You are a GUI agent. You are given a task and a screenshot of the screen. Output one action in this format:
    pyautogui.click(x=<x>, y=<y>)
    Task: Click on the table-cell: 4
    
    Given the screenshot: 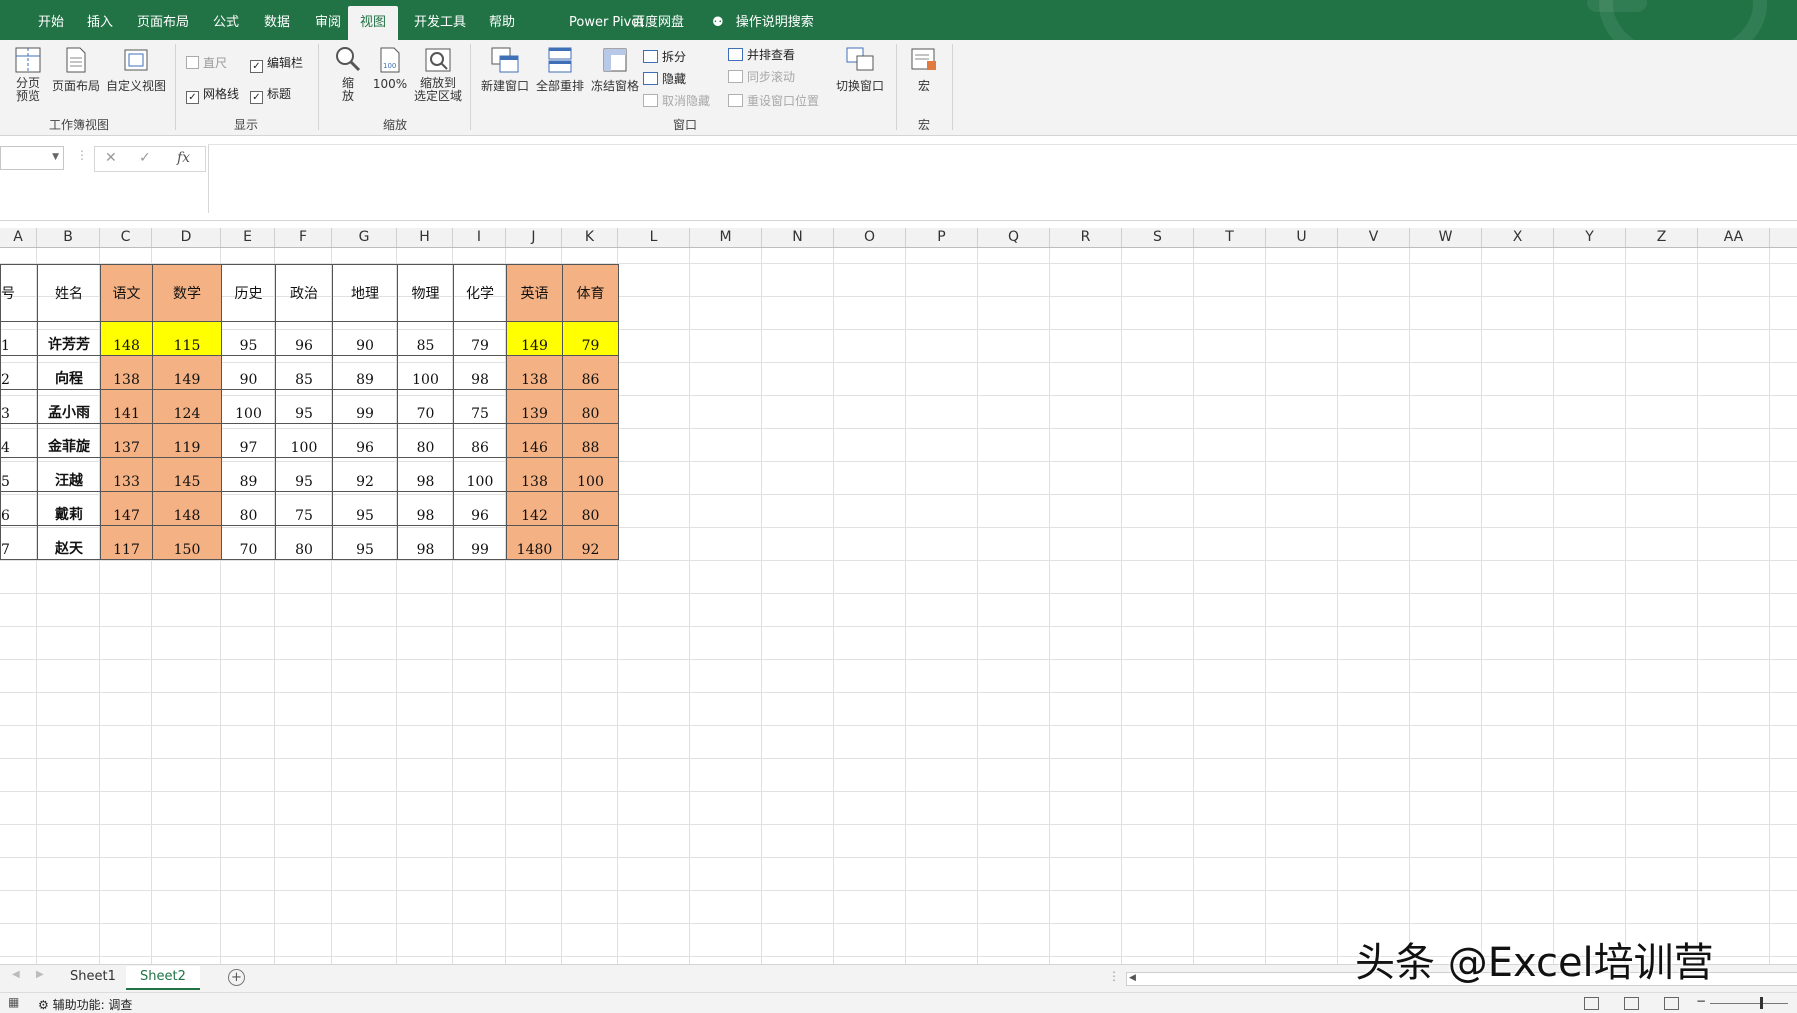 What is the action you would take?
    pyautogui.click(x=19, y=440)
    